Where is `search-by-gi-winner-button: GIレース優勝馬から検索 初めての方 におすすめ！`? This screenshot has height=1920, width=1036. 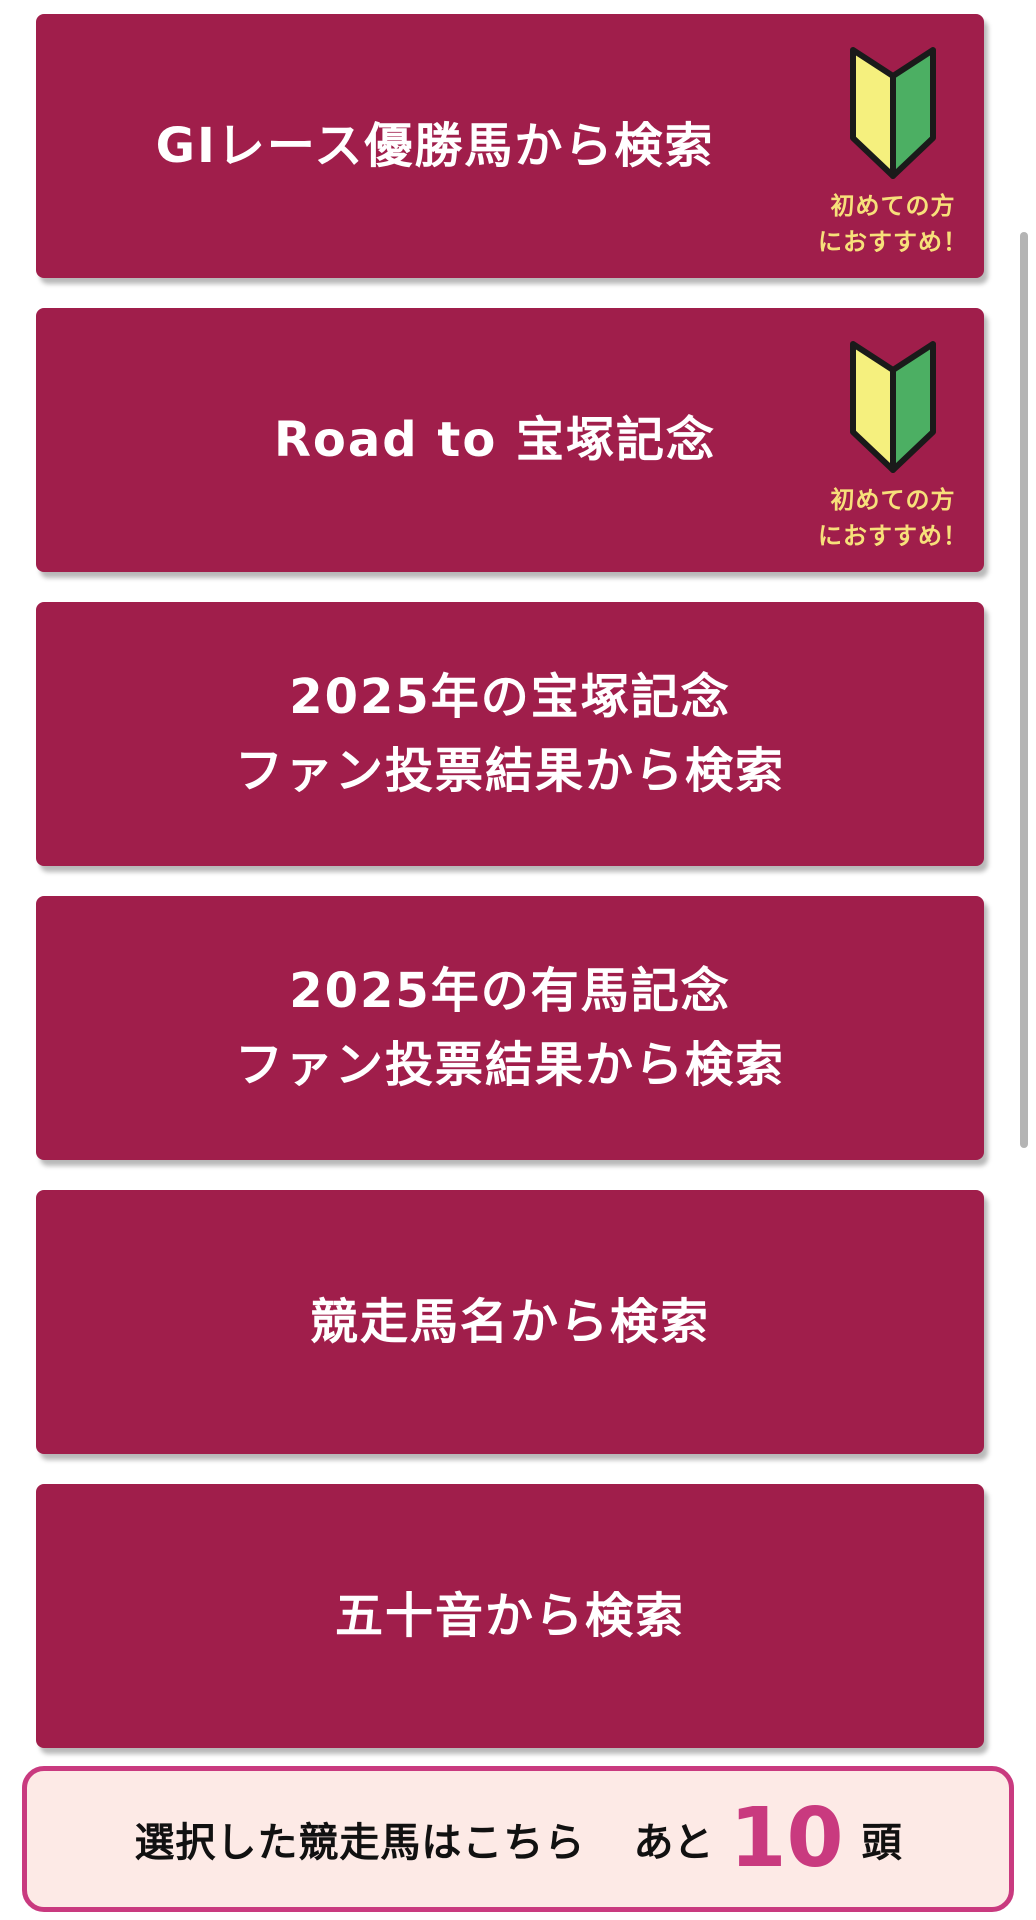
search-by-gi-winner-button: GIレース優勝馬から検索 初めての方 におすすめ！ is located at coordinates (510, 146).